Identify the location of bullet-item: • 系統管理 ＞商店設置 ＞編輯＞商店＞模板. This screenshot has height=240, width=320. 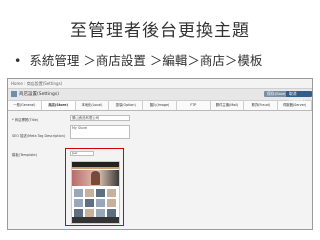
(138, 59).